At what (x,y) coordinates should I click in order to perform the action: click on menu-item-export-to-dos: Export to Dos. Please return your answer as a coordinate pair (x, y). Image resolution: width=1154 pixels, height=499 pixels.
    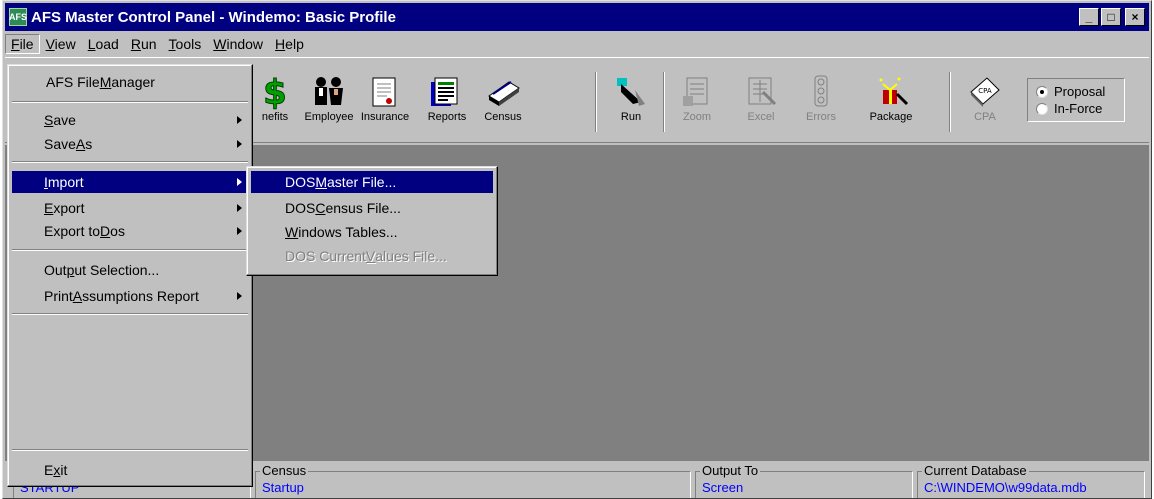
    Looking at the image, I should click on (130, 231).